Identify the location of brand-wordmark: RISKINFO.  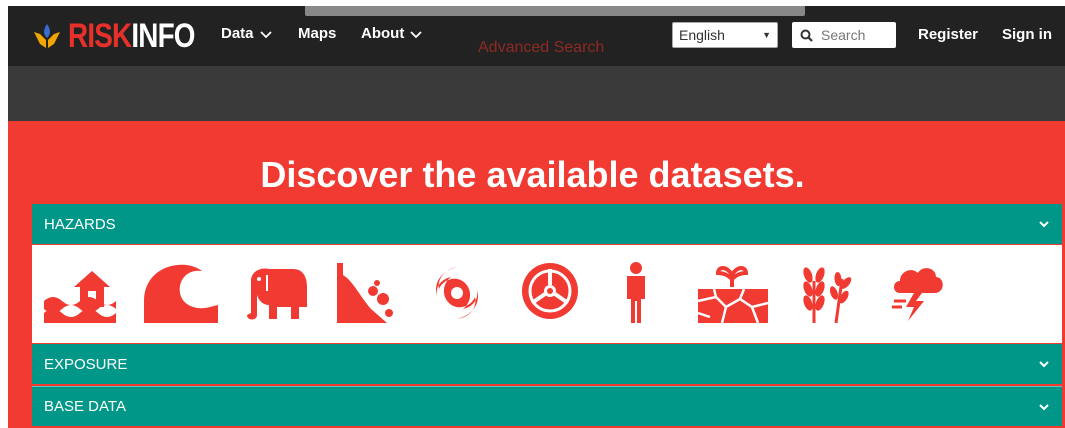
(131, 36).